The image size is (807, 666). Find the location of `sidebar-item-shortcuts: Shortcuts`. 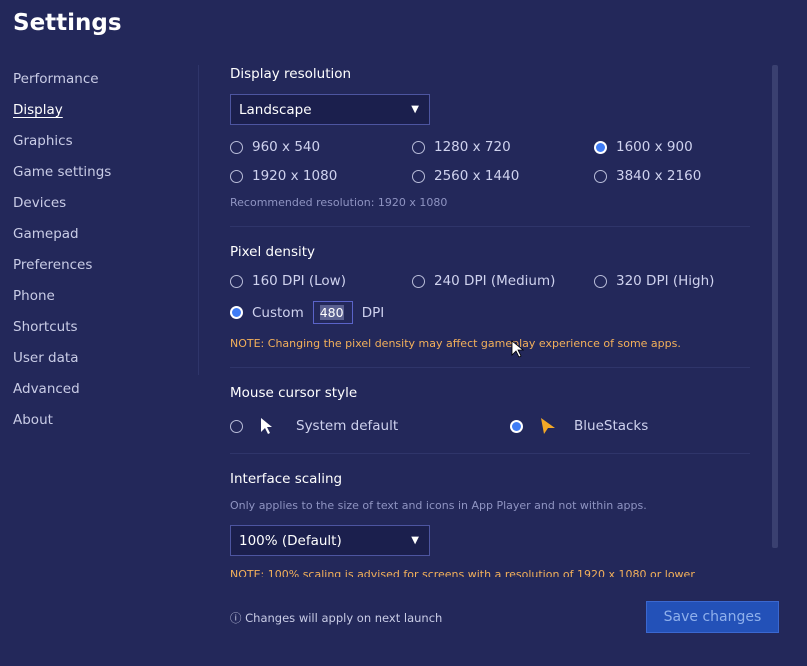

sidebar-item-shortcuts: Shortcuts is located at coordinates (62, 334).